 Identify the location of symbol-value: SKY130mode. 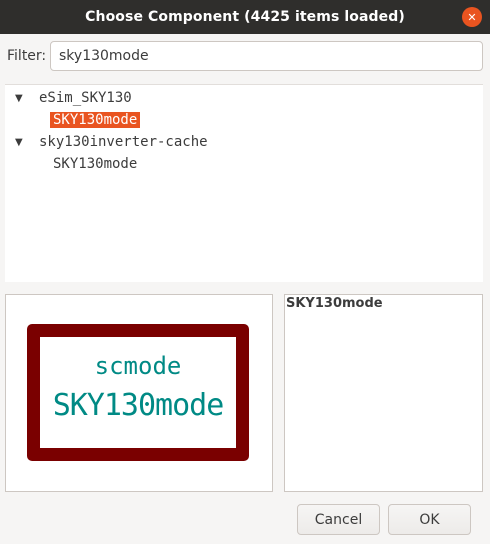
(138, 405).